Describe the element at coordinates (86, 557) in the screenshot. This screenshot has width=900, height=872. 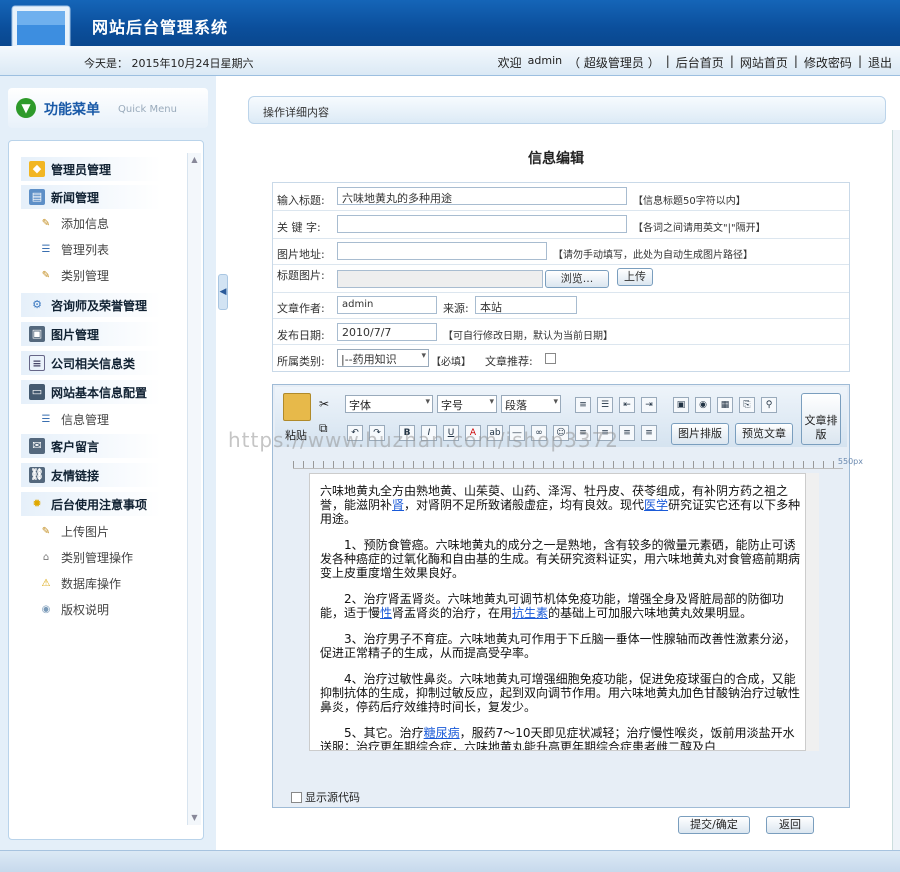
I see `menu-item-category-ops: ⌂ 类别管理操作` at that location.